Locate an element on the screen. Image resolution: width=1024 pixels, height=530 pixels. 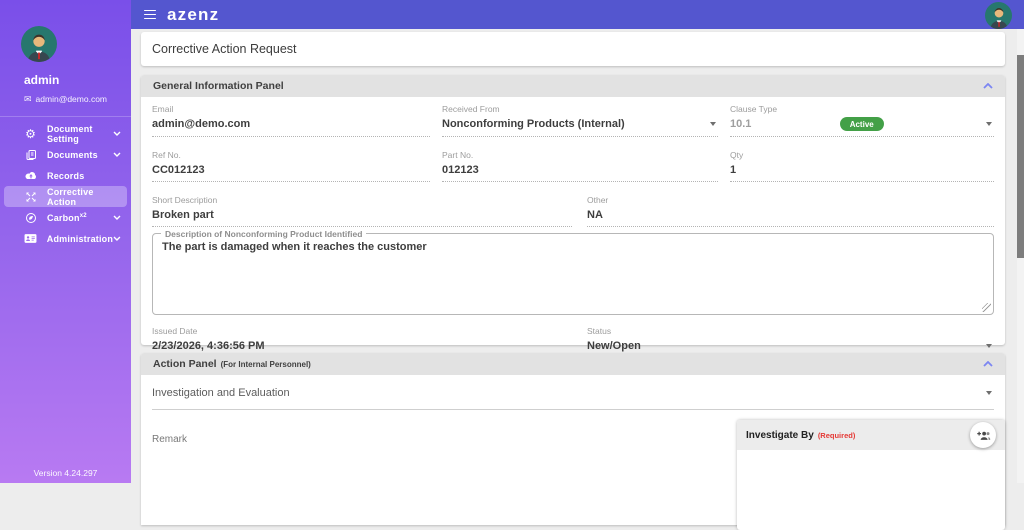
profile-avatar-button is located at coordinates (998, 15).